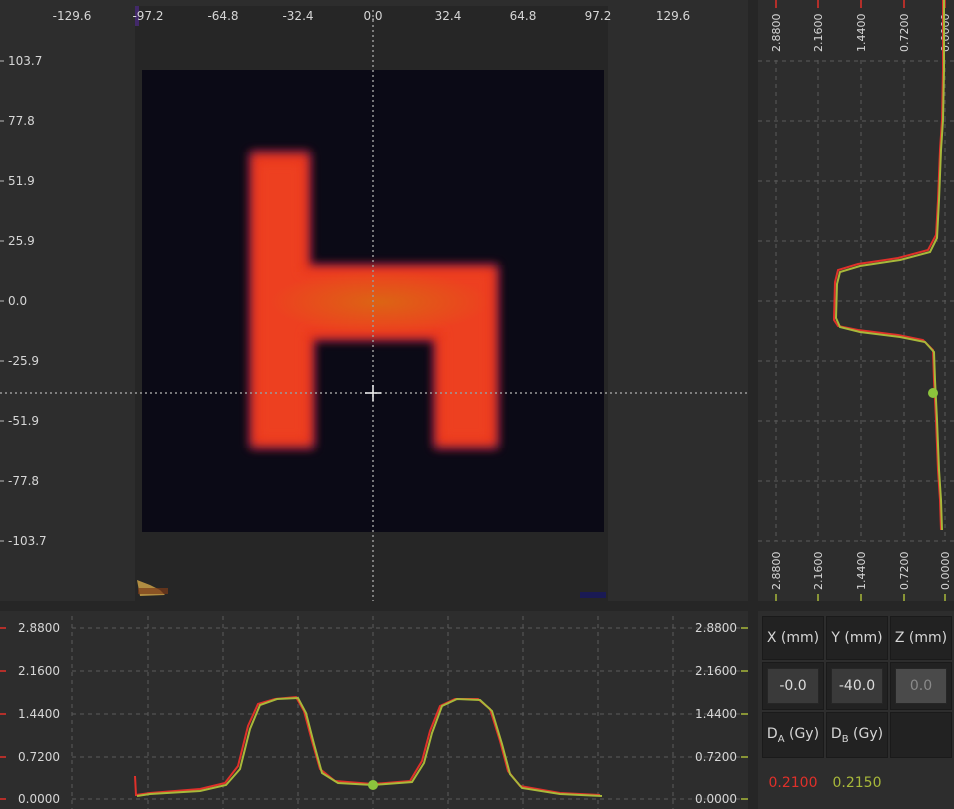 This screenshot has width=954, height=809. I want to click on y-axis-tick-label: -77.8, so click(23, 481).